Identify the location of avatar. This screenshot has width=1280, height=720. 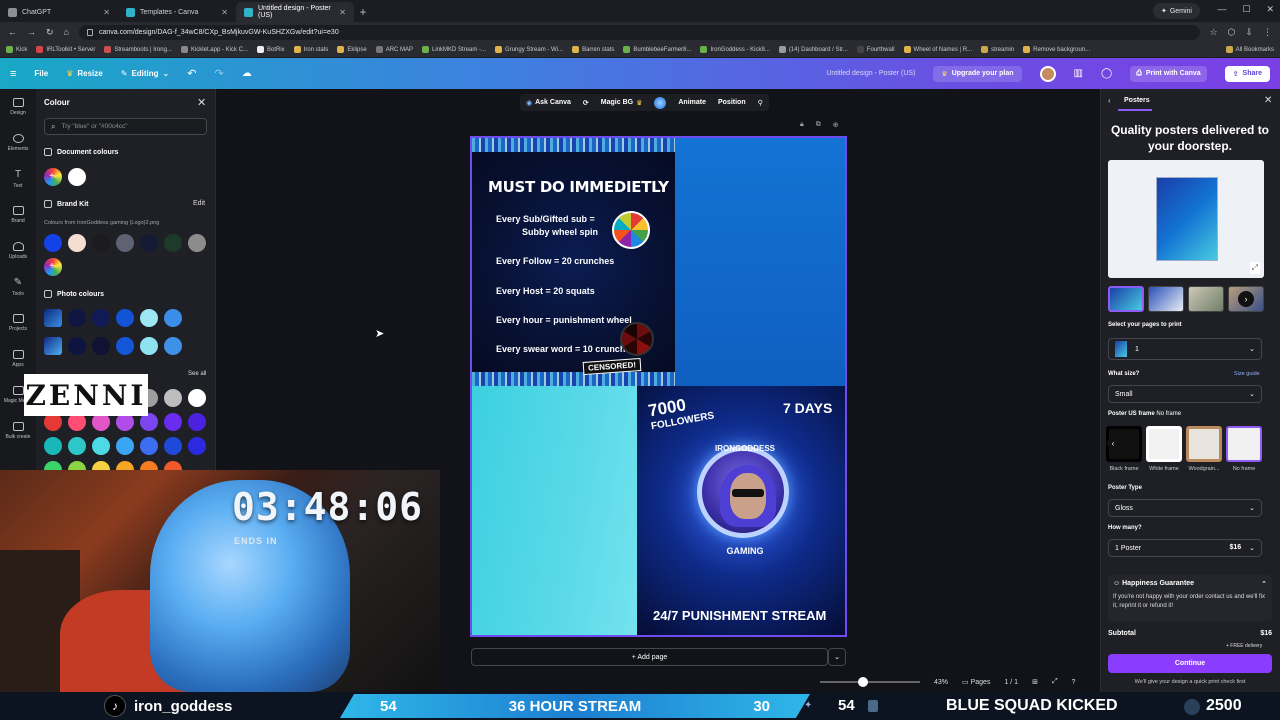
(1047, 73).